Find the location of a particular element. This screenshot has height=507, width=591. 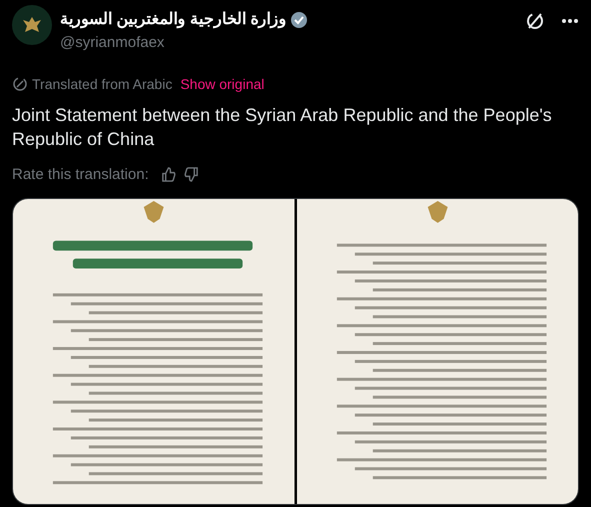

translate-icon is located at coordinates (20, 84).